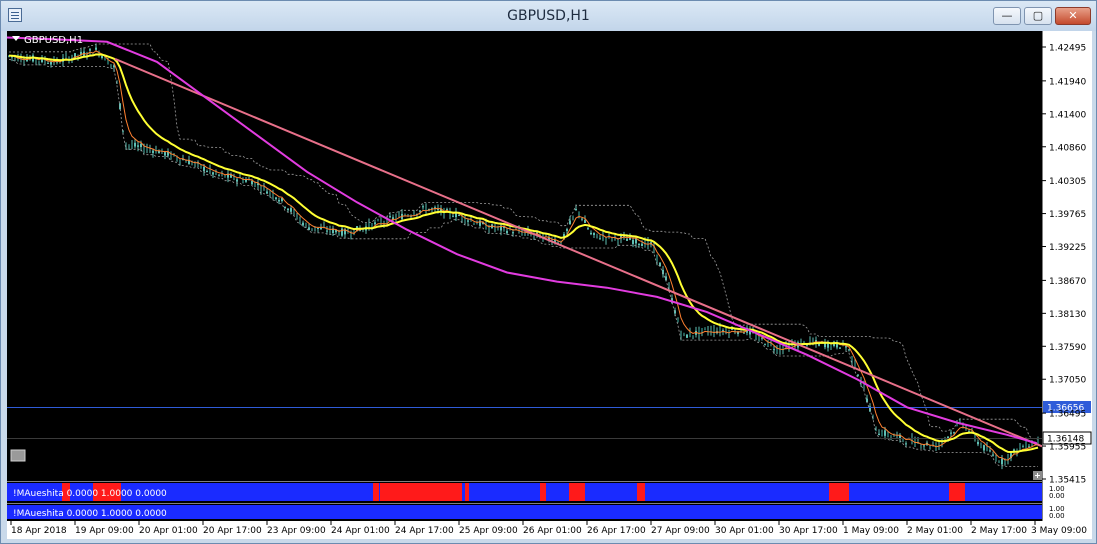  Describe the element at coordinates (548, 16) in the screenshot. I see `window-titlebar: GBPUSD,H1 — ▢ ✕` at that location.